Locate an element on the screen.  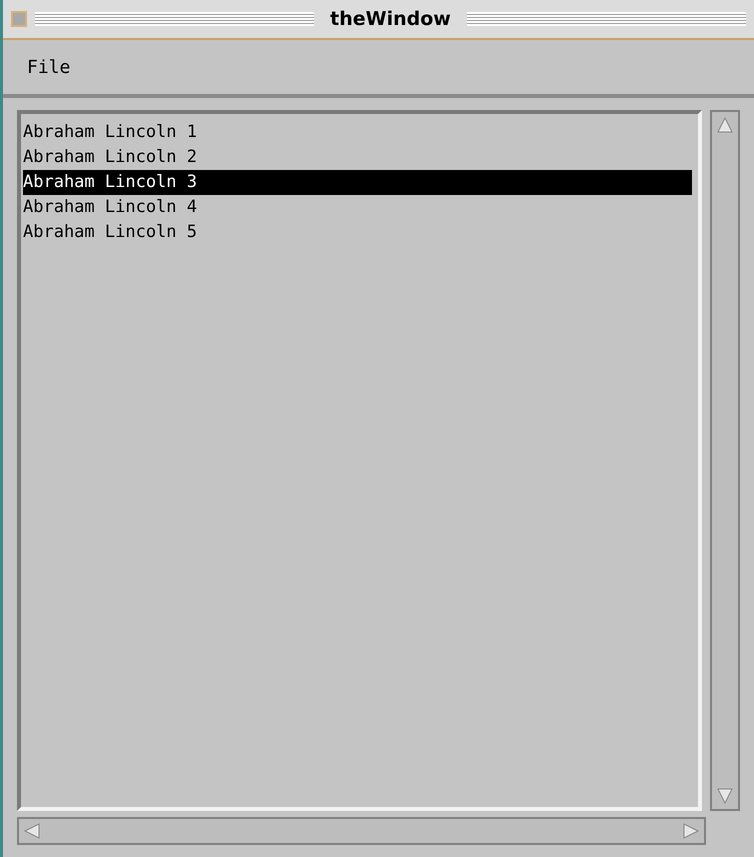
list-item: Abraham Lincoln 3 is located at coordinates (357, 182).